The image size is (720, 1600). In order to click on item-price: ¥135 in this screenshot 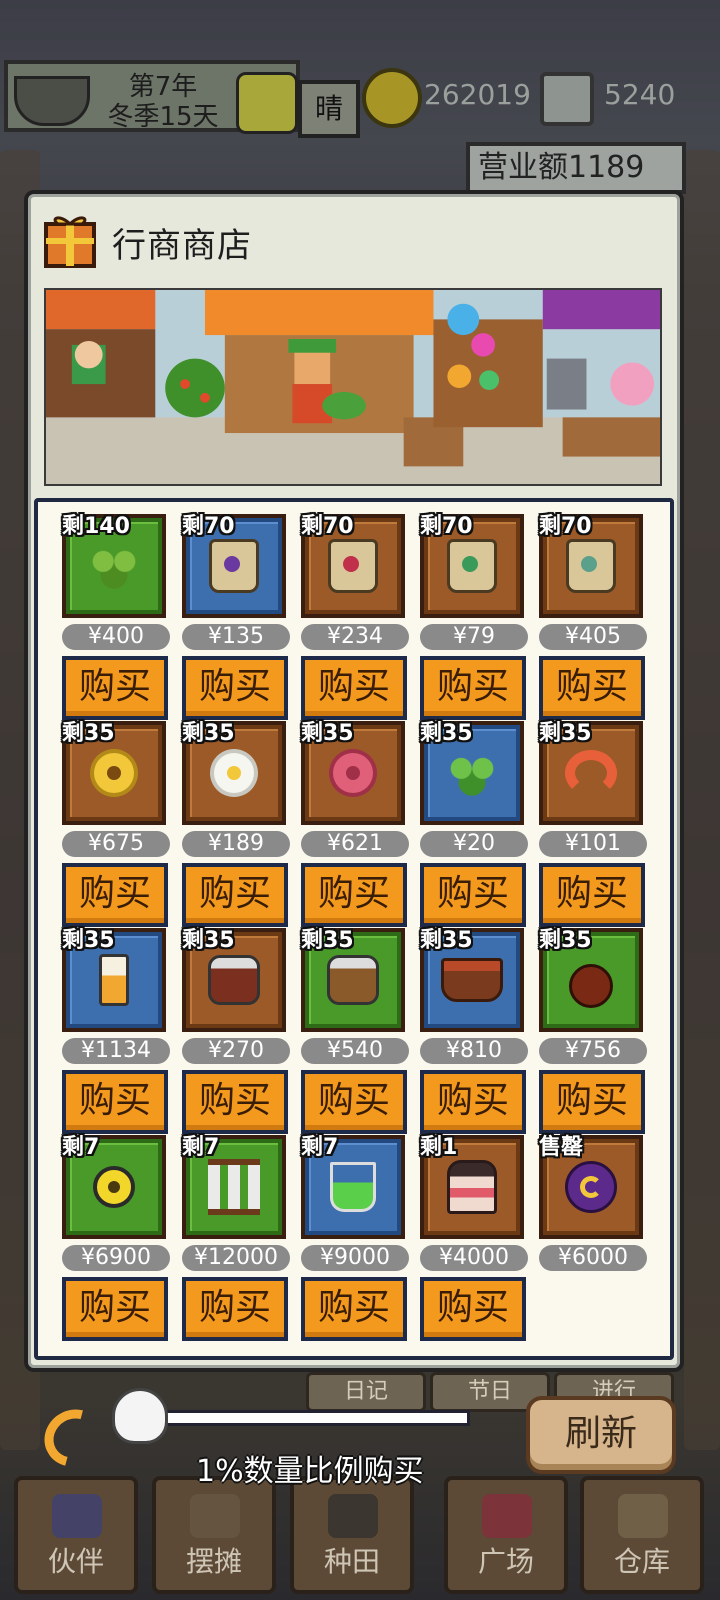, I will do `click(236, 637)`.